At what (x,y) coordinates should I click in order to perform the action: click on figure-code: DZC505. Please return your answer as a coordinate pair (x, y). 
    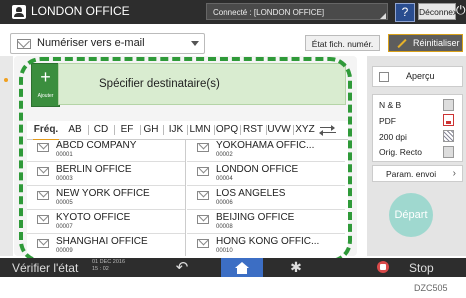
    Looking at the image, I should click on (431, 288).